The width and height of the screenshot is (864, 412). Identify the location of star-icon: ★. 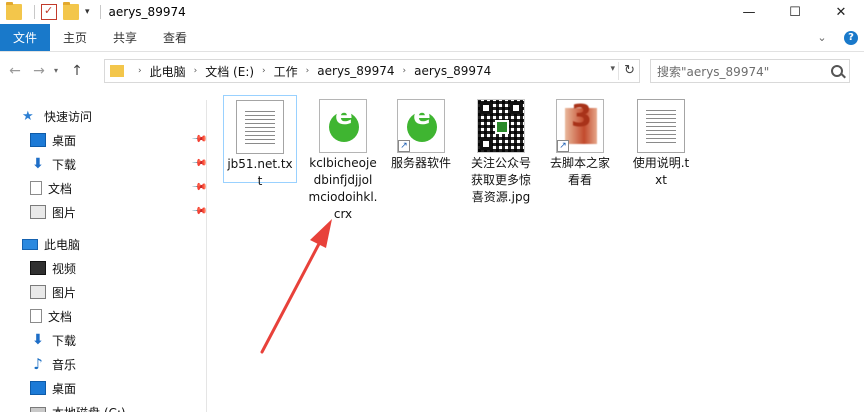
(28, 116).